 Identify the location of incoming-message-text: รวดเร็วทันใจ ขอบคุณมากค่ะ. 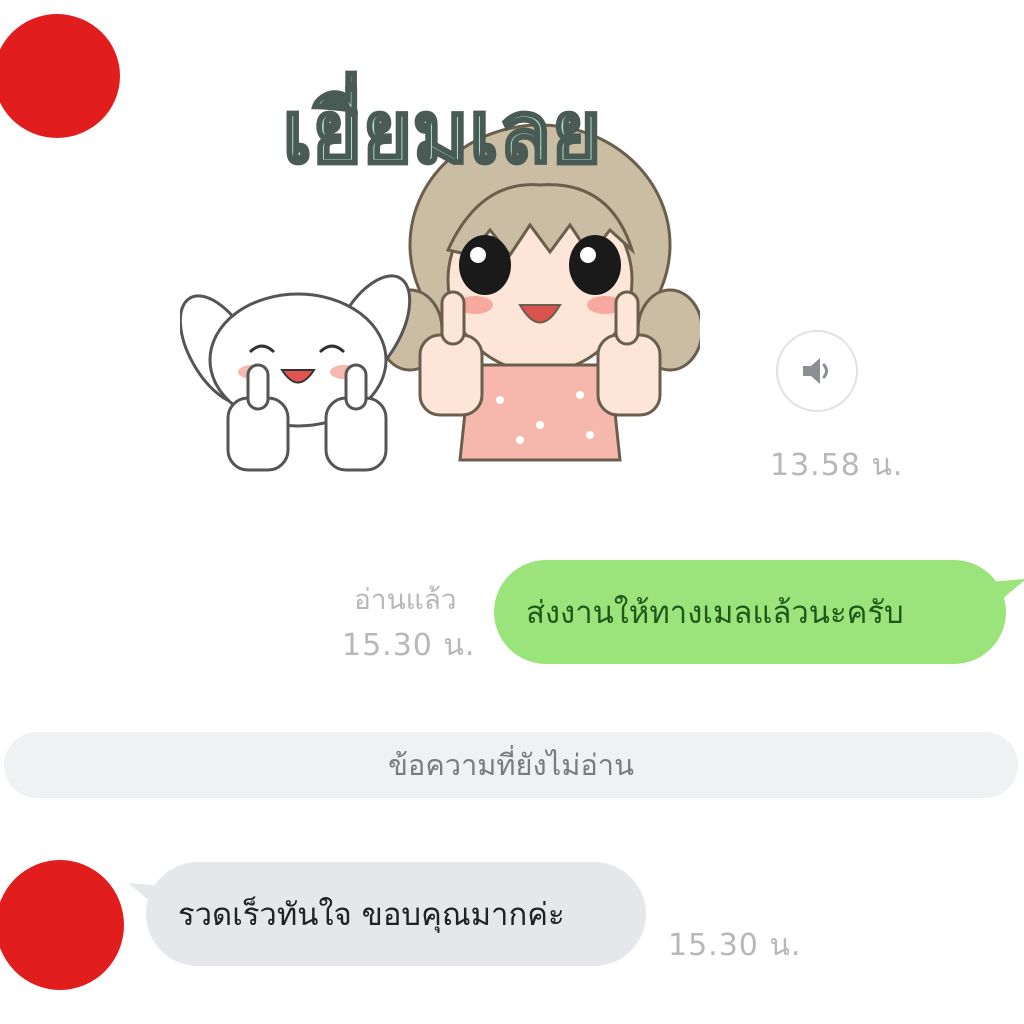
(371, 915).